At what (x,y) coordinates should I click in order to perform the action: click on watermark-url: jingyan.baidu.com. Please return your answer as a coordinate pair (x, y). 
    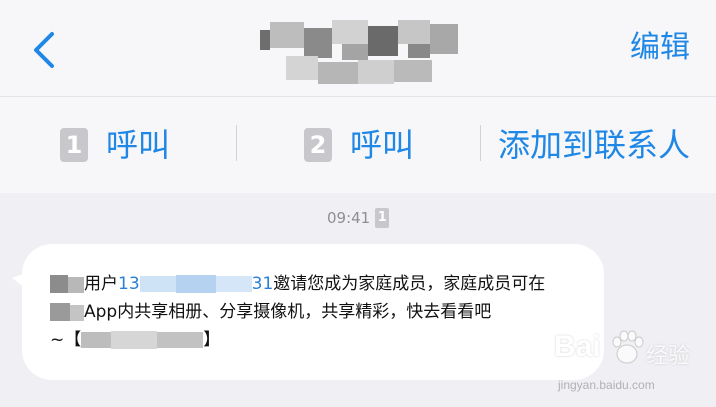
    Looking at the image, I should click on (606, 385).